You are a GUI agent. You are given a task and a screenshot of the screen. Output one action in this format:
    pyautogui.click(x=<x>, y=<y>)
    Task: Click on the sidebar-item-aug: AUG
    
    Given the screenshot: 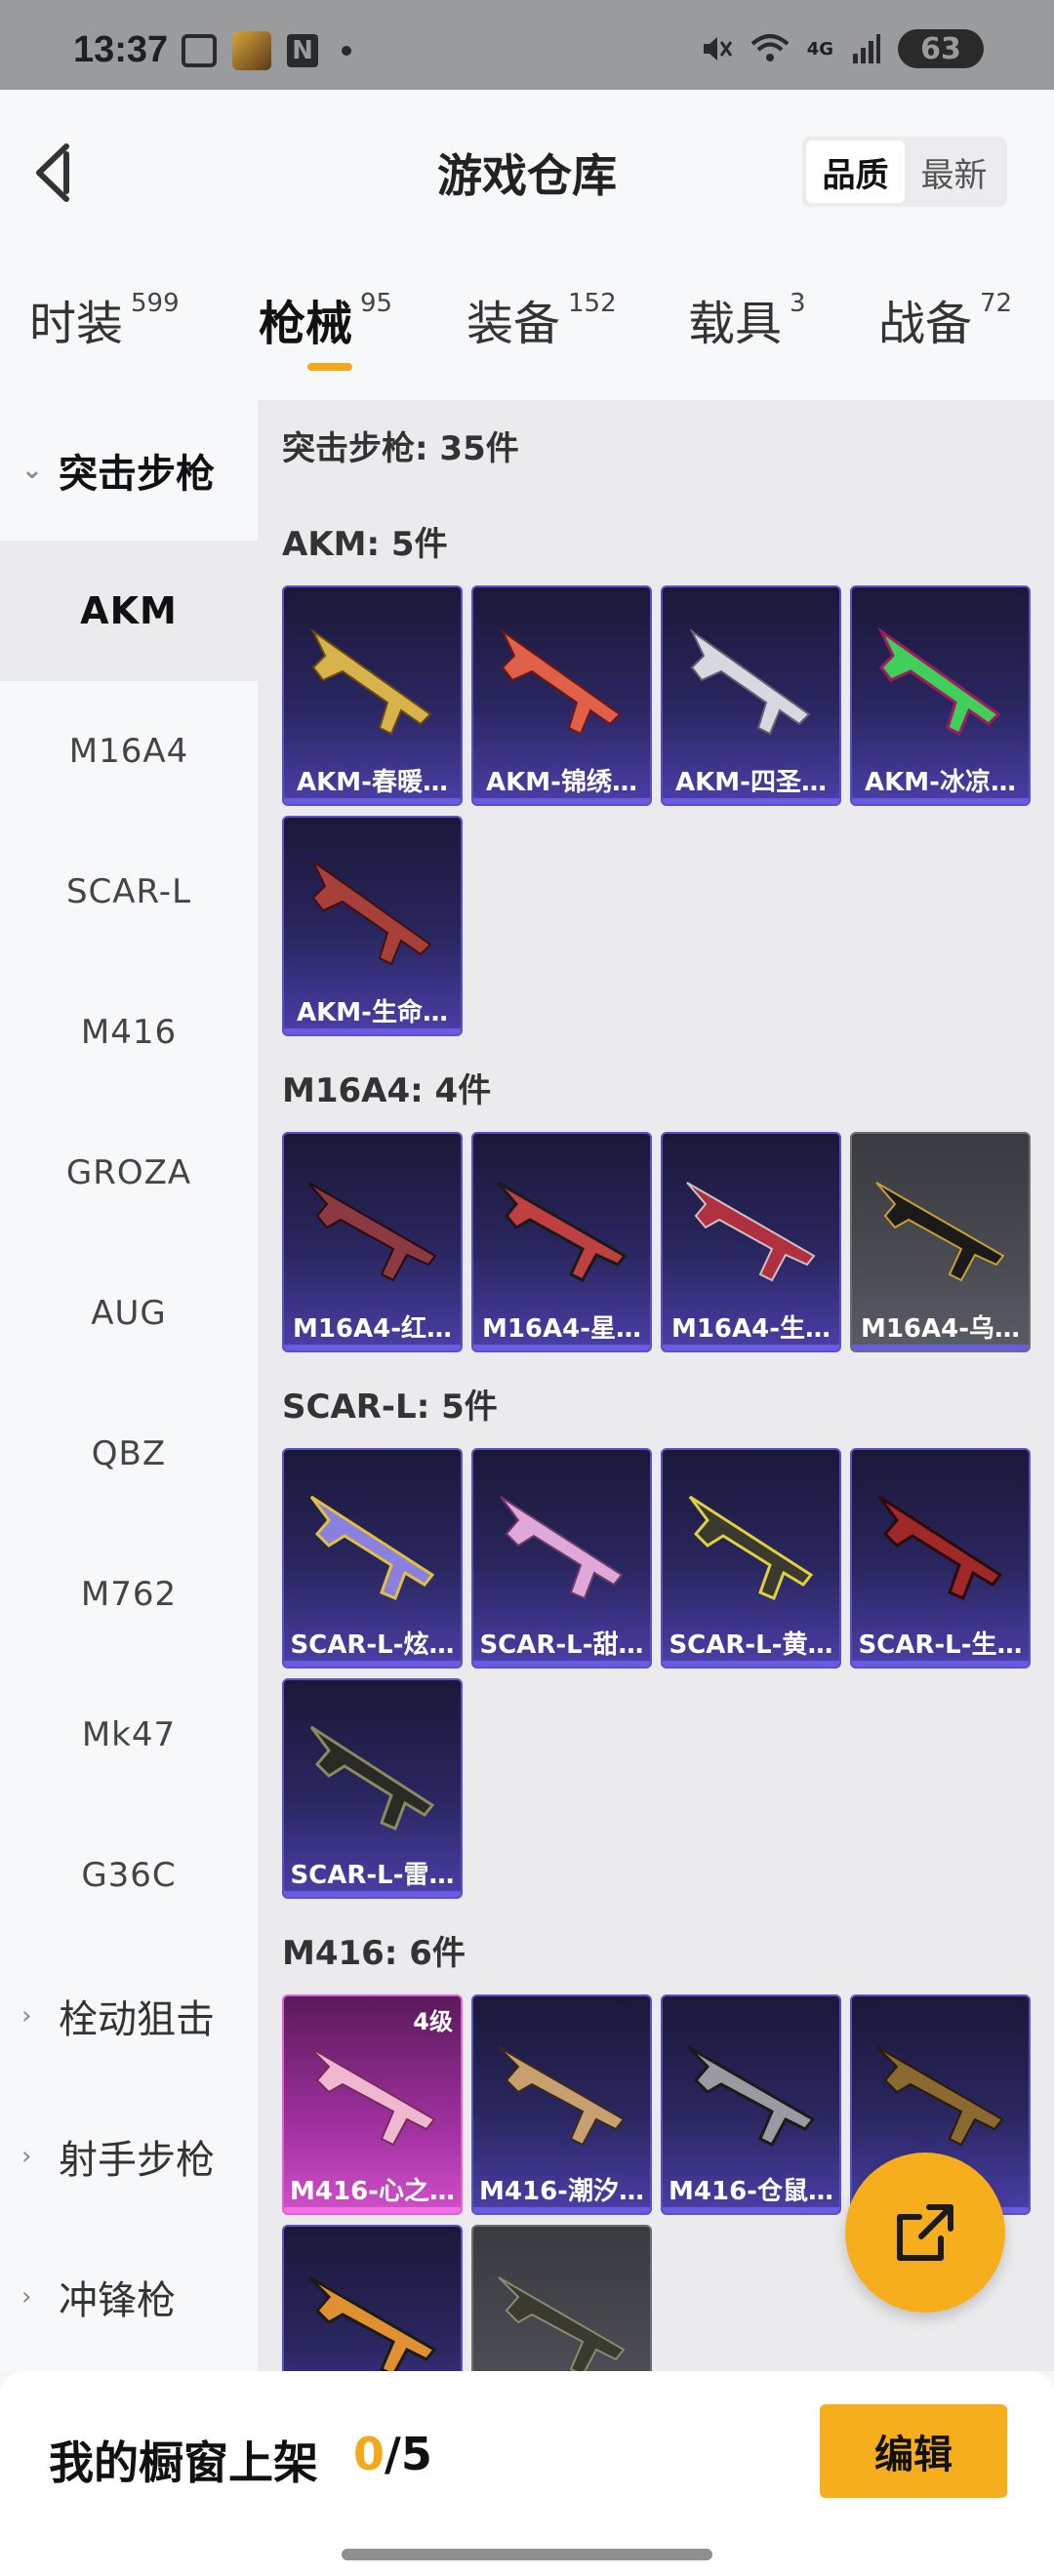 What is the action you would take?
    pyautogui.click(x=129, y=1313)
    